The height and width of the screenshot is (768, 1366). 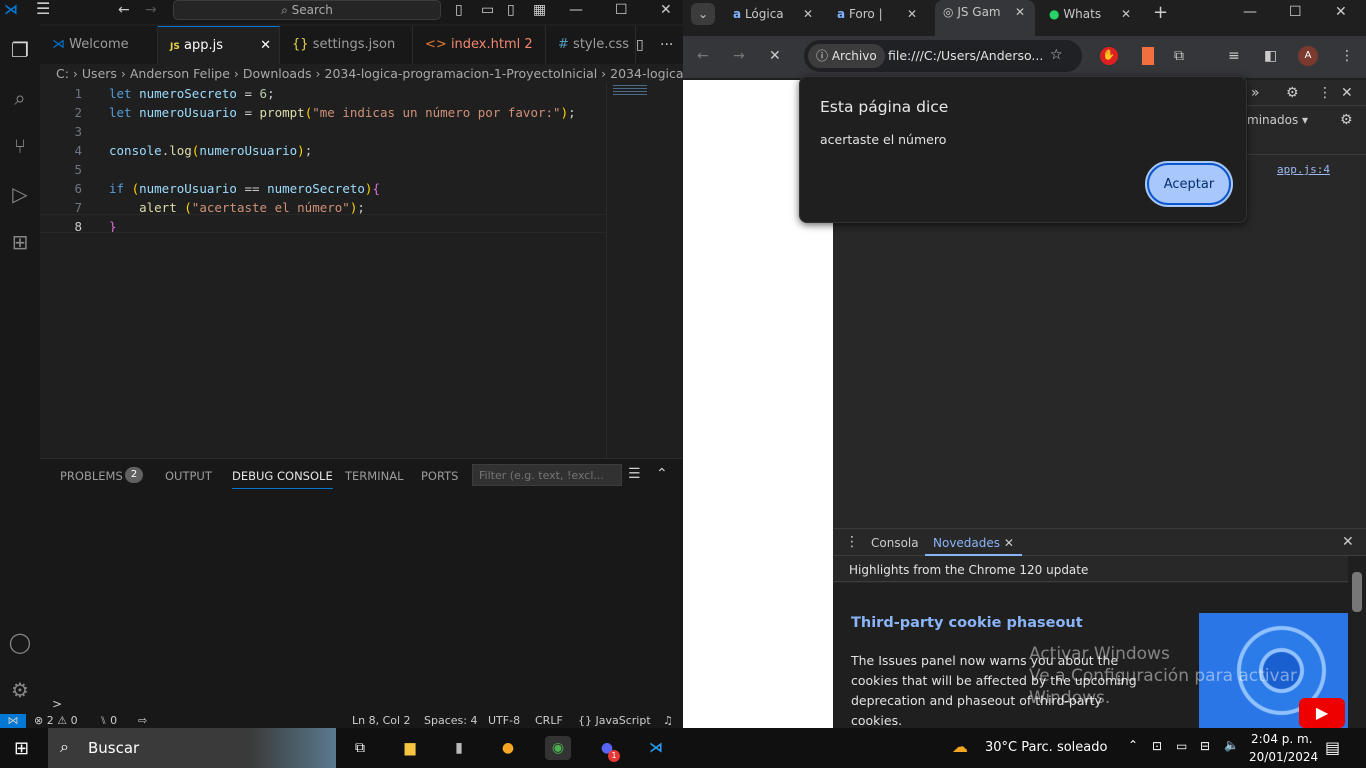 What do you see at coordinates (1133, 745) in the screenshot?
I see `show-hidden-icons: ⌃` at bounding box center [1133, 745].